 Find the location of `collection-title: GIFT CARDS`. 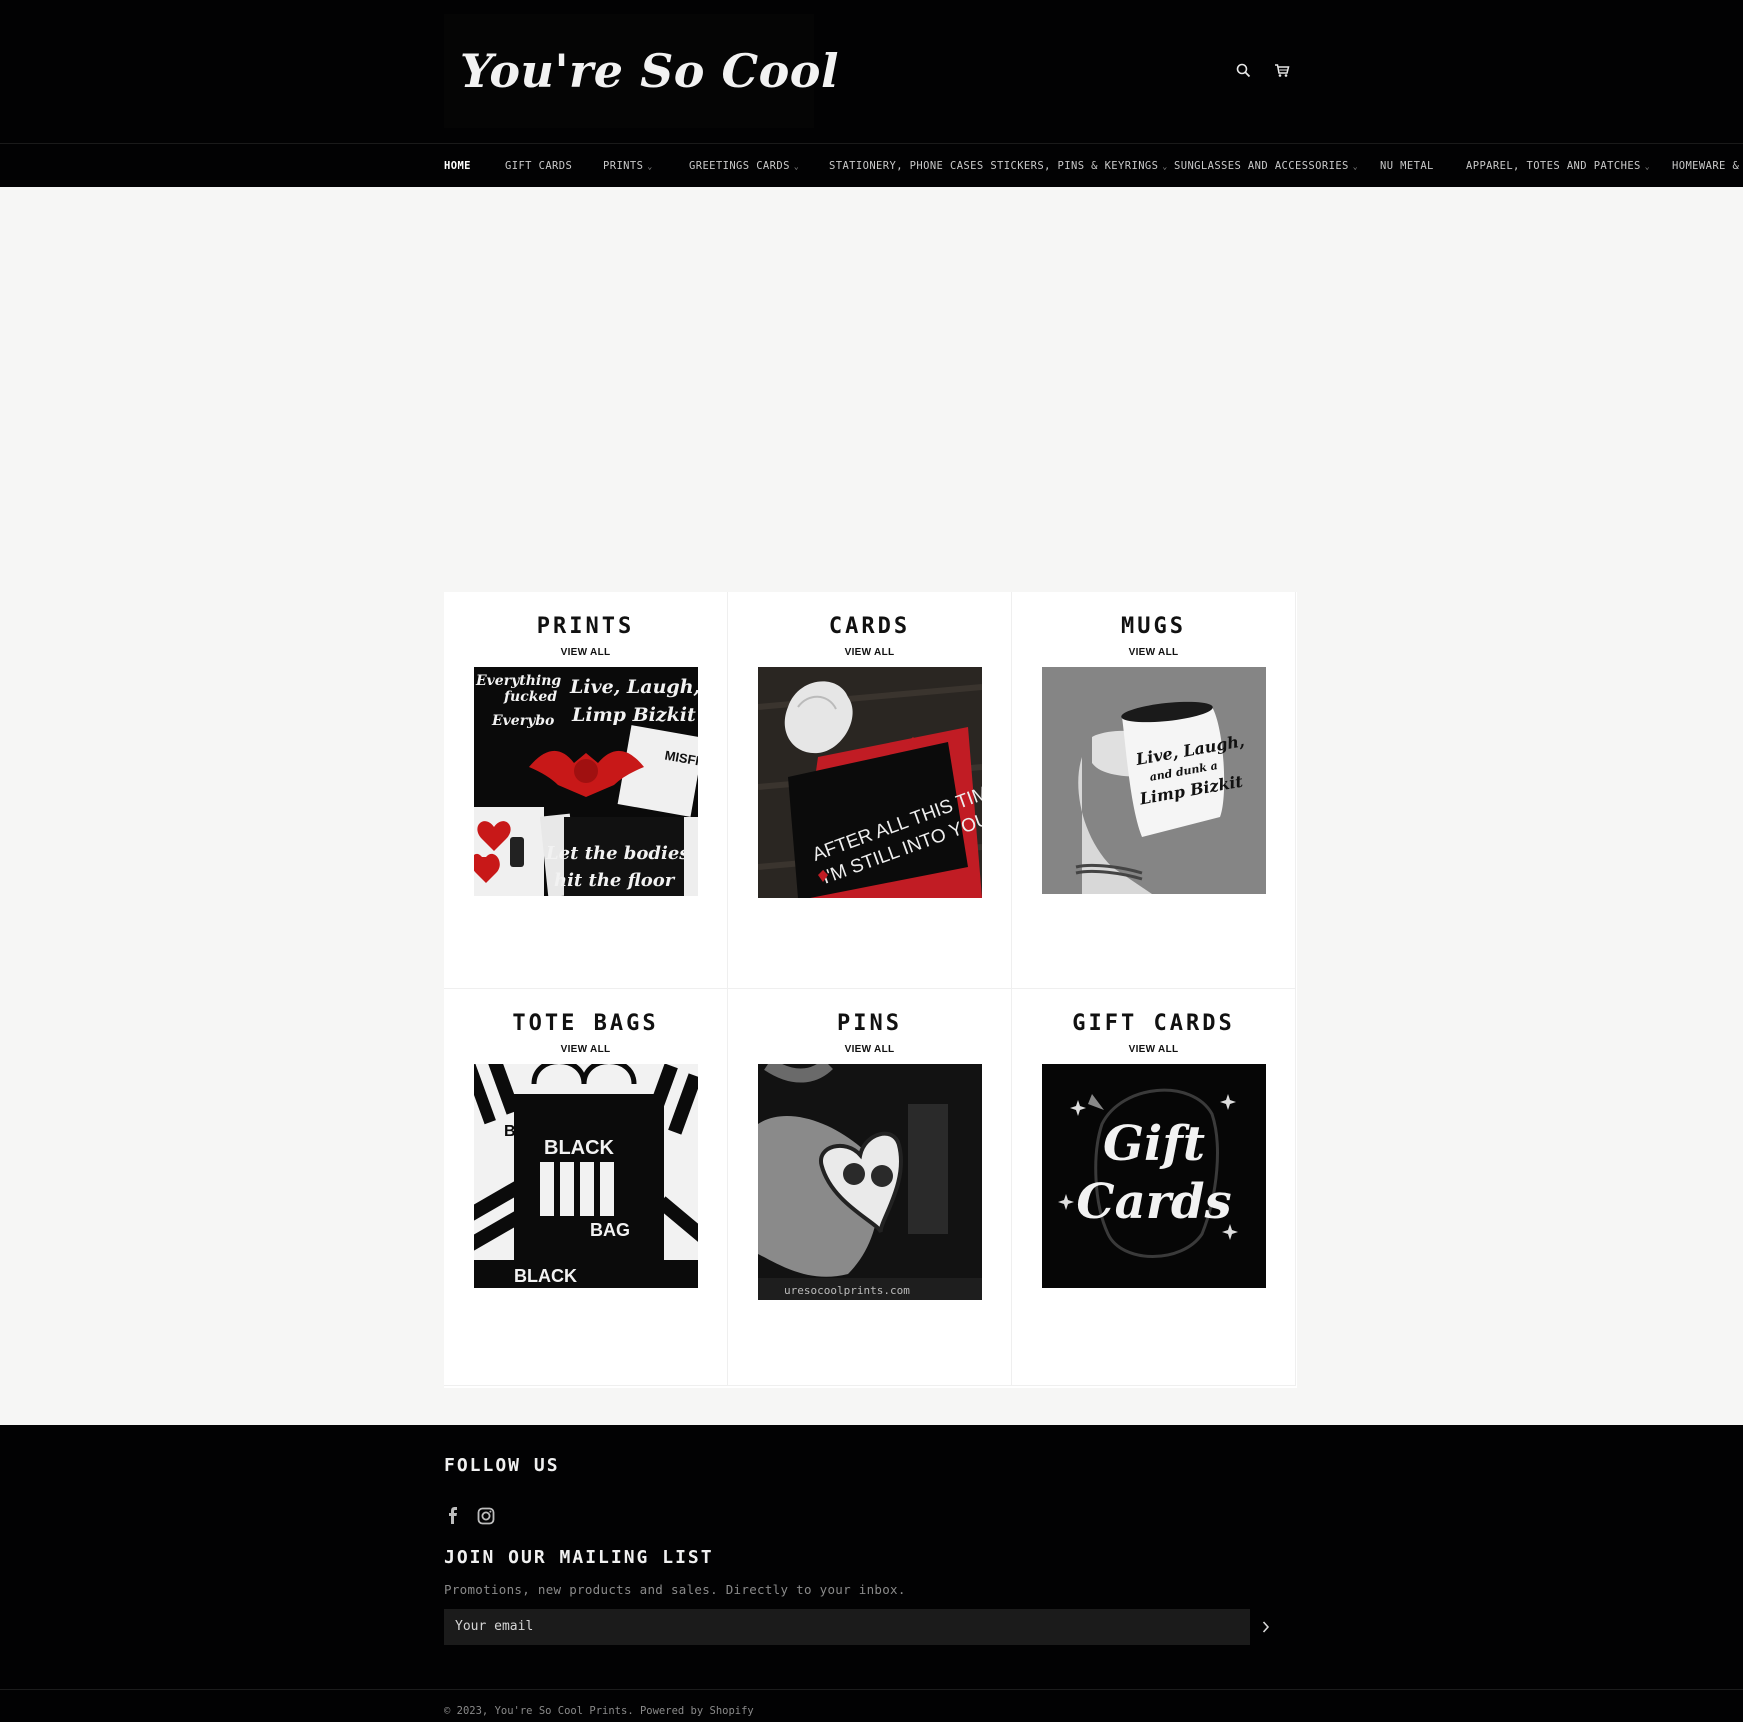

collection-title: GIFT CARDS is located at coordinates (1153, 1023).